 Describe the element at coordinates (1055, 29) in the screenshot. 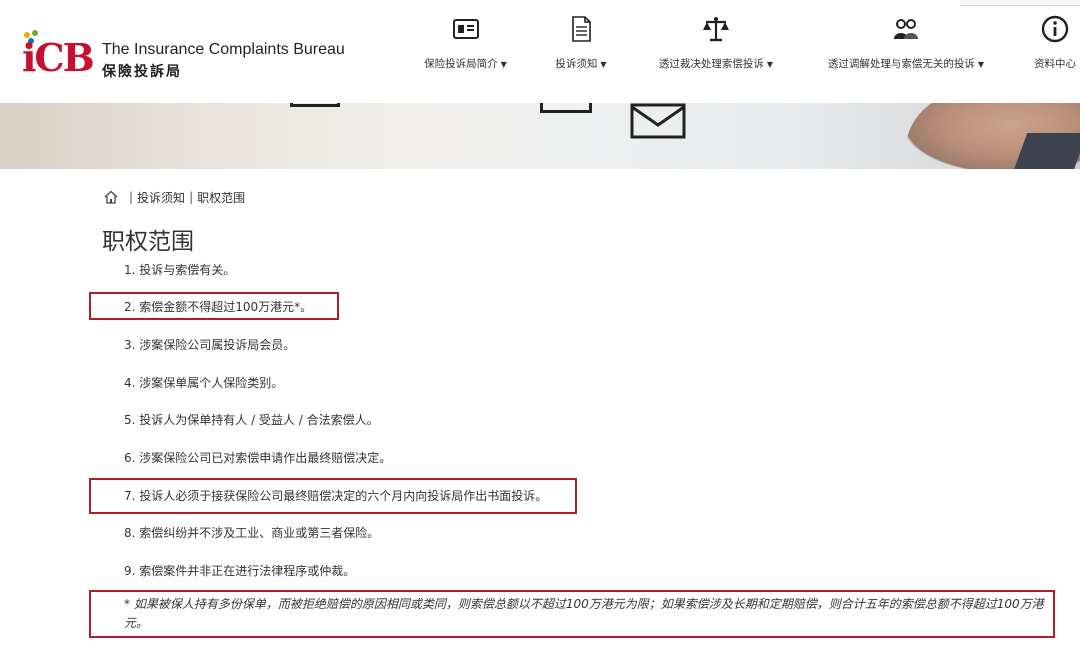

I see `info-icon` at that location.